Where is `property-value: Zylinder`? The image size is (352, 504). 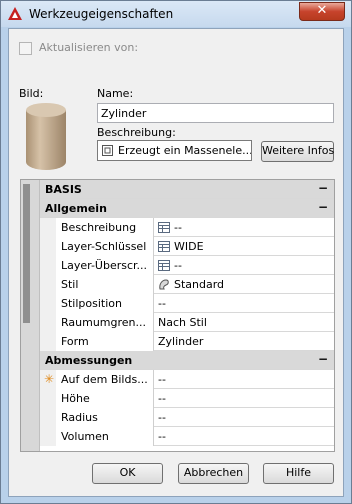
property-value: Zylinder is located at coordinates (244, 341).